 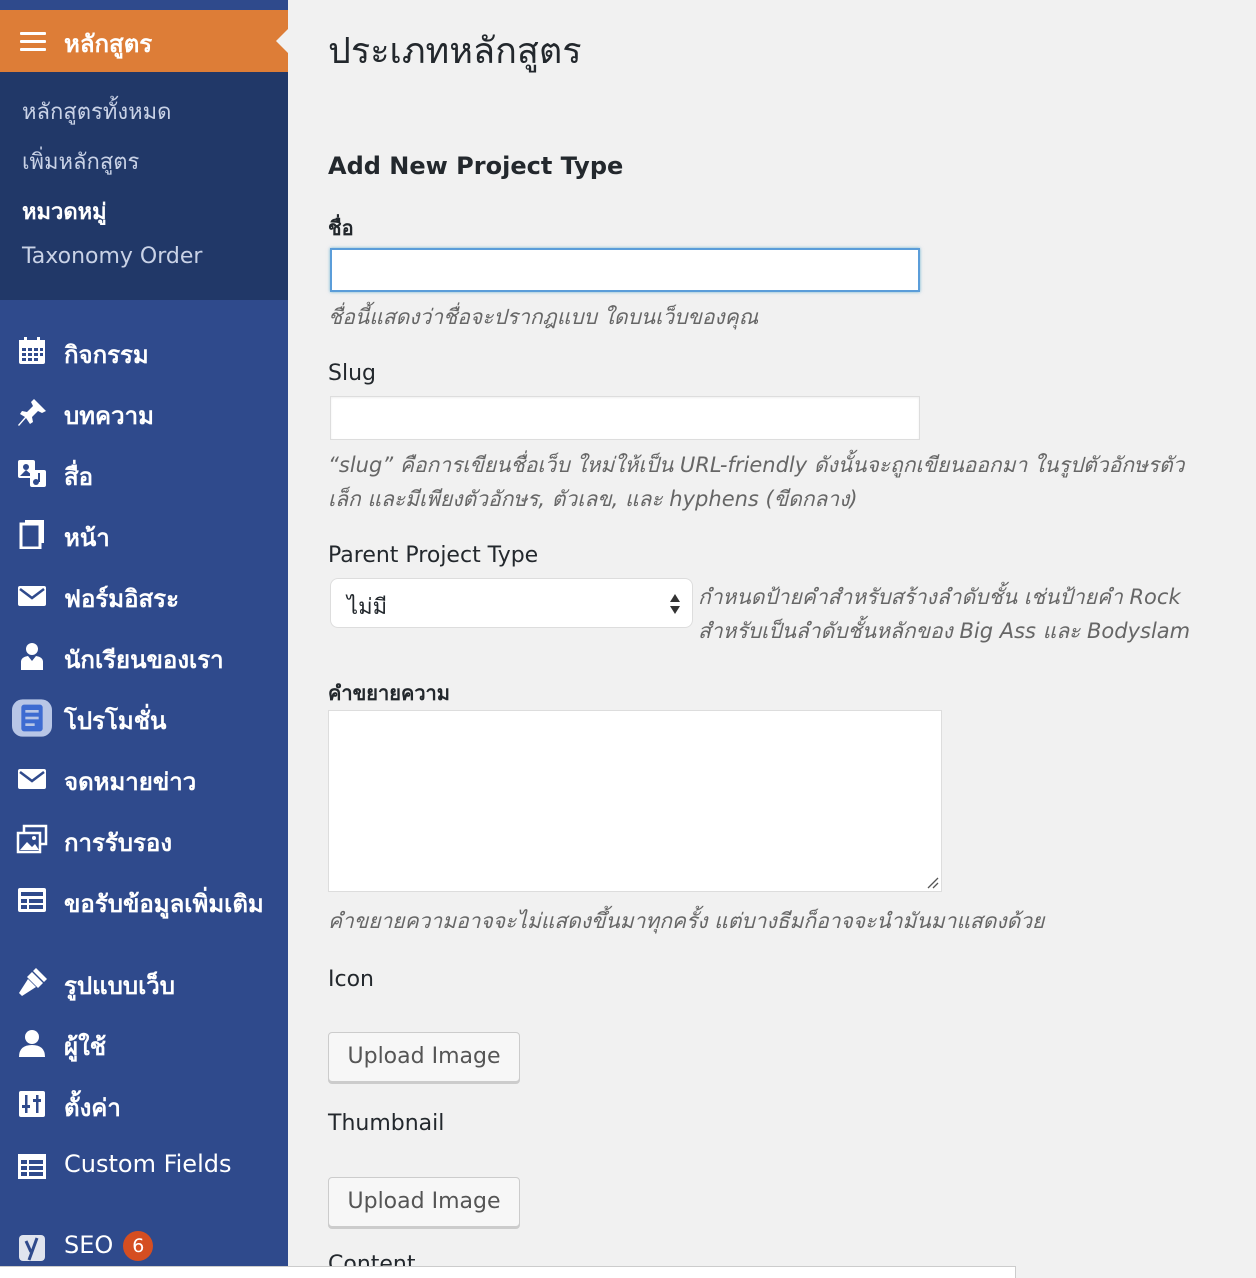 What do you see at coordinates (121, 599) in the screenshot?
I see `sidebar-item-label: ฟอร์มอิสระ` at bounding box center [121, 599].